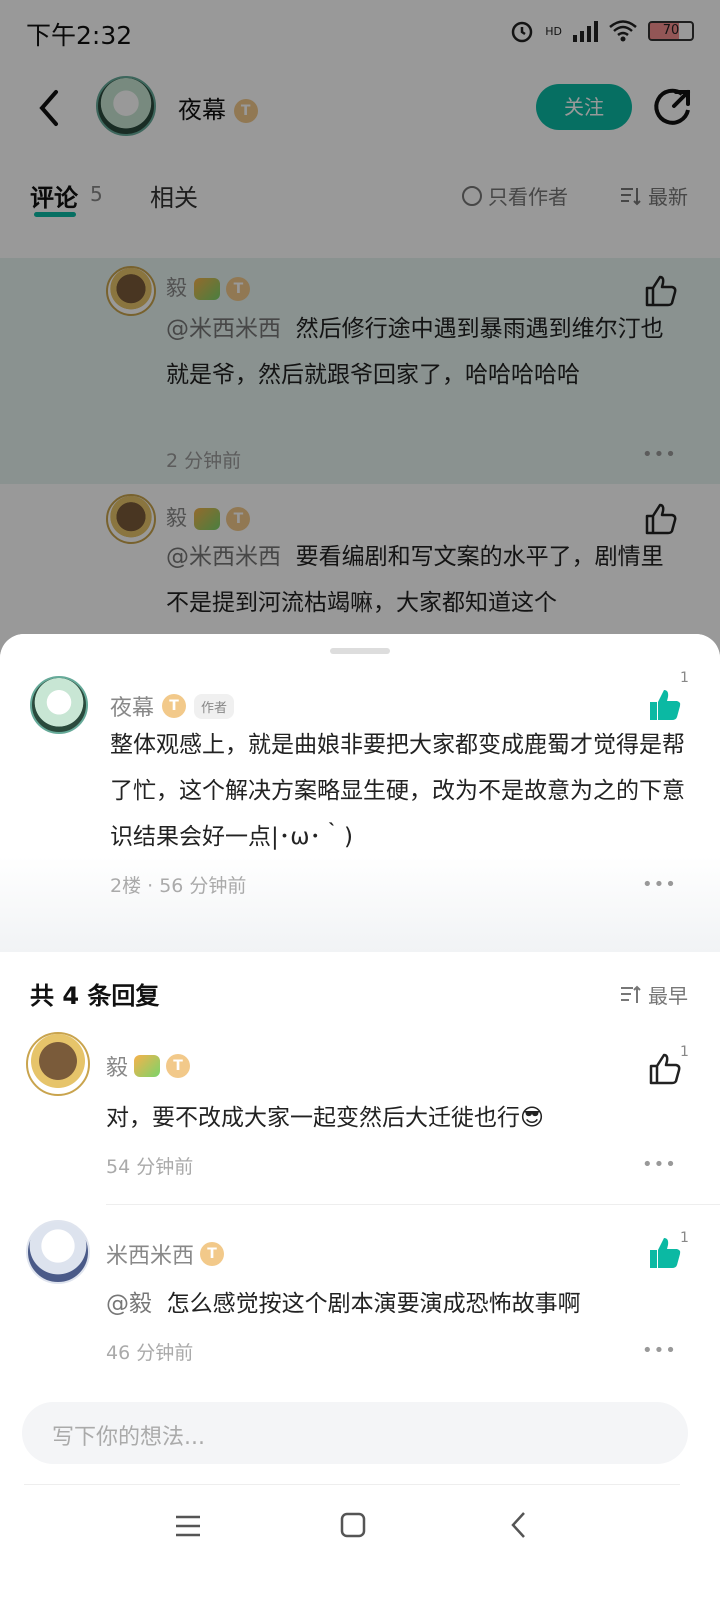 The width and height of the screenshot is (720, 1600). Describe the element at coordinates (631, 994) in the screenshot. I see `sort-icon` at that location.